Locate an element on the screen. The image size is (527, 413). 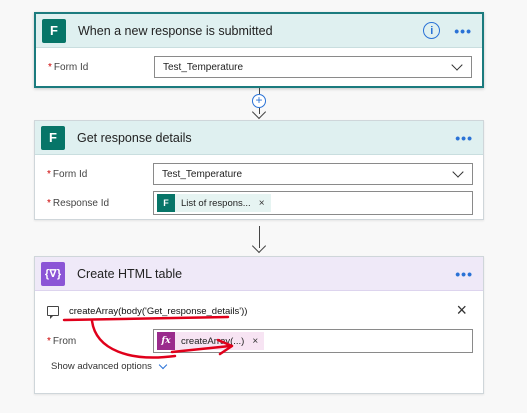
get-details-title: Get response details is located at coordinates (134, 137).